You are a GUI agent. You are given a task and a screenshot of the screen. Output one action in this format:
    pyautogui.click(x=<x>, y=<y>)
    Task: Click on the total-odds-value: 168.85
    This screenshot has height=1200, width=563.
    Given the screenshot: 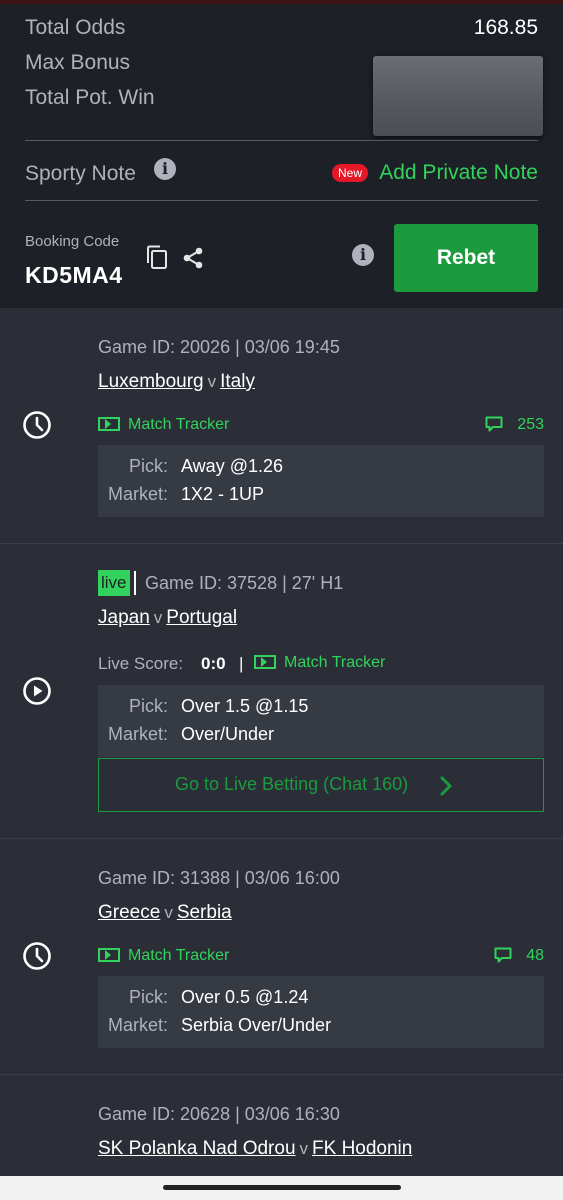 What is the action you would take?
    pyautogui.click(x=505, y=27)
    